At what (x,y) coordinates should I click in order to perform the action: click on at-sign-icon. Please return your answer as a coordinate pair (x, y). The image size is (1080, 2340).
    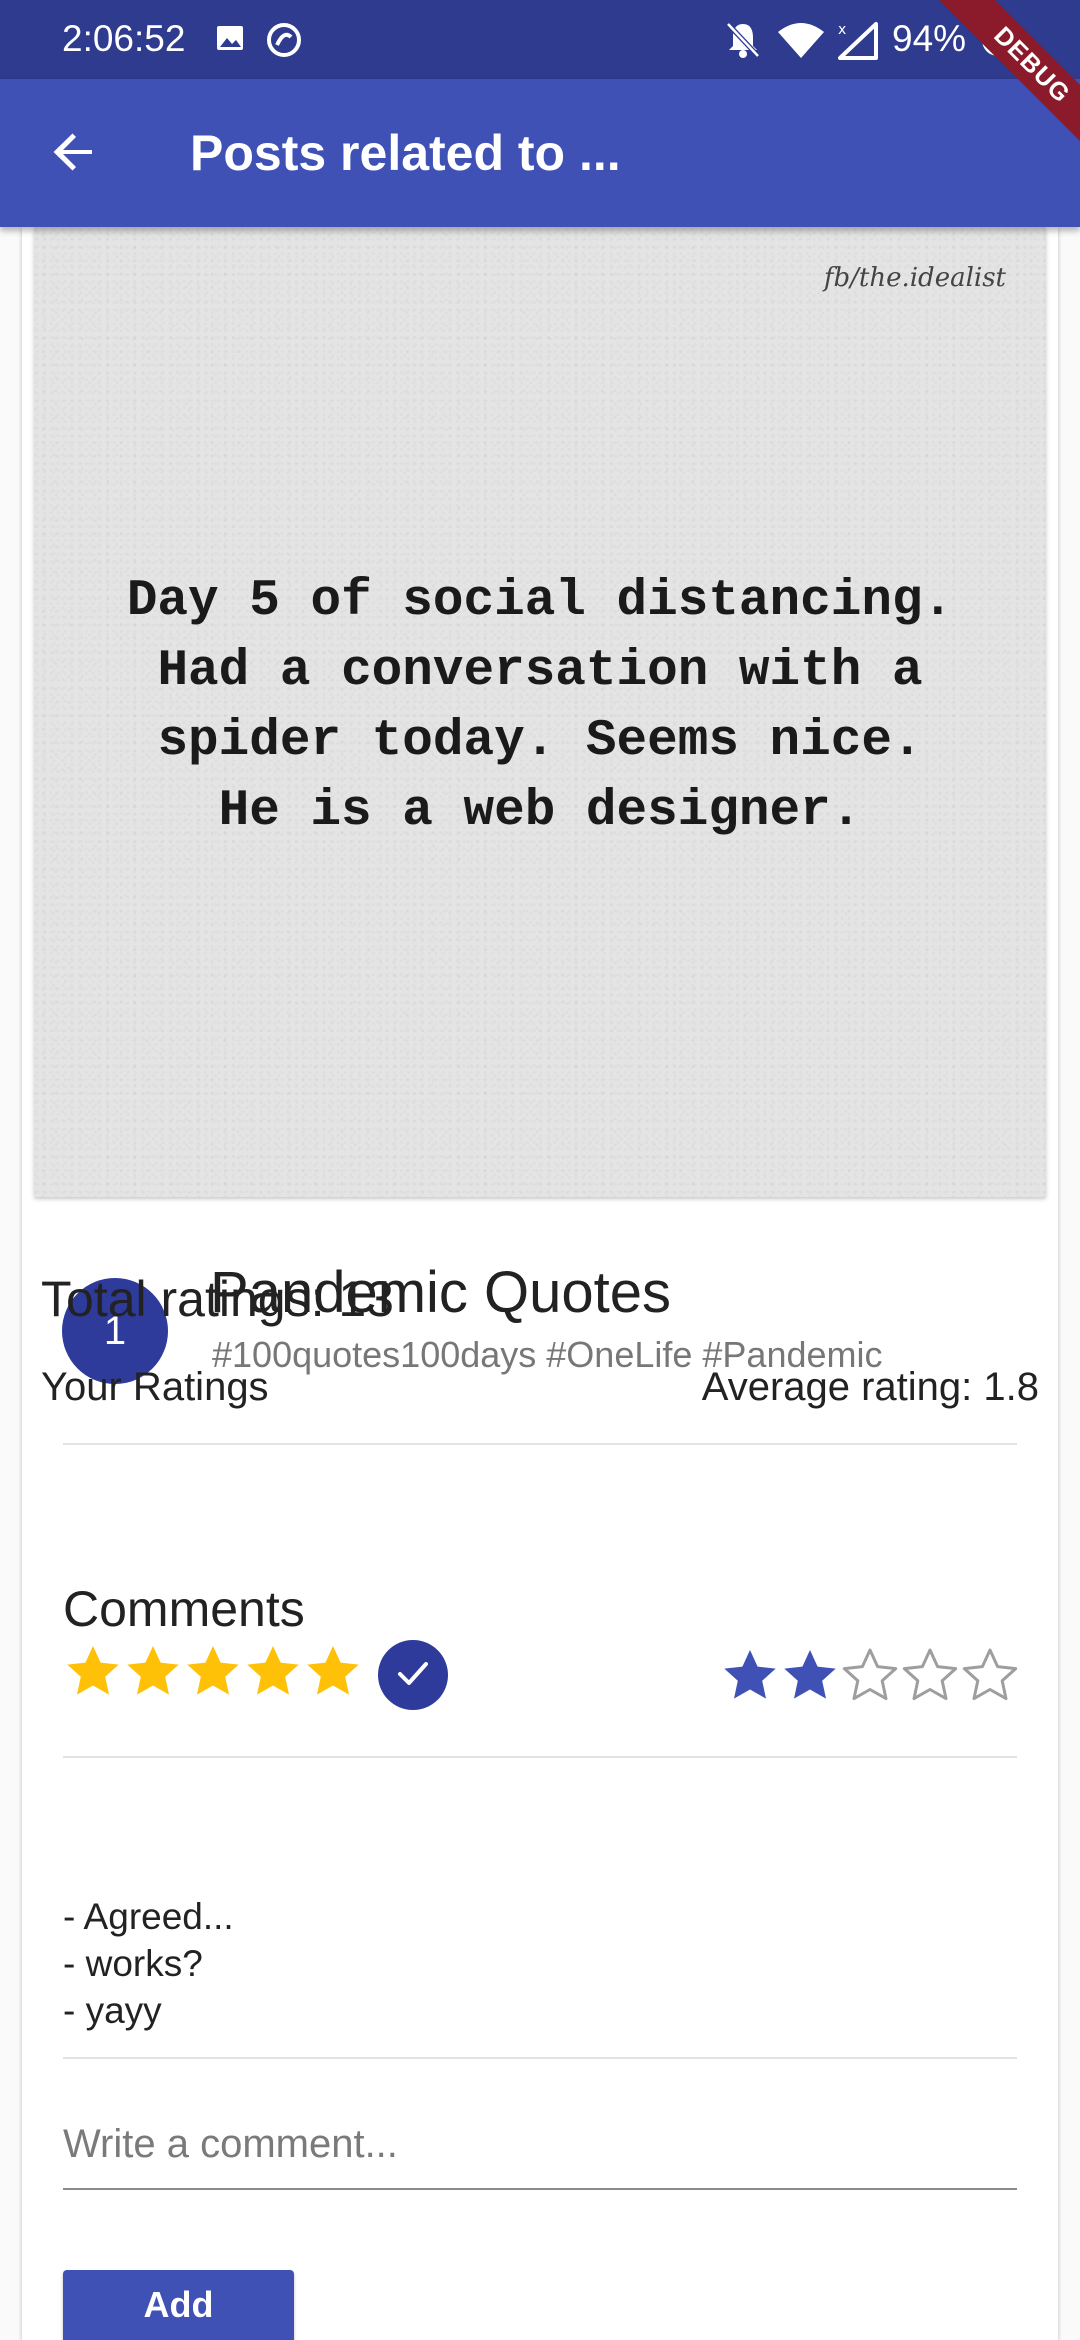
    Looking at the image, I should click on (284, 42).